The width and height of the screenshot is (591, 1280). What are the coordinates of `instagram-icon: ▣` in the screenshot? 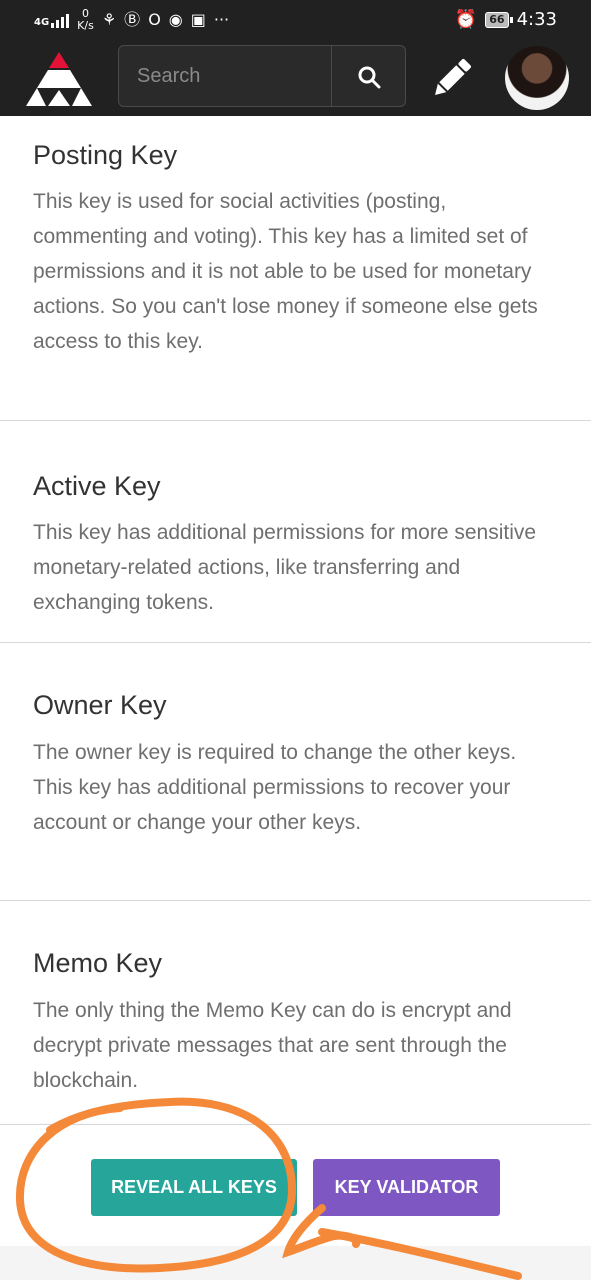 It's located at (198, 19).